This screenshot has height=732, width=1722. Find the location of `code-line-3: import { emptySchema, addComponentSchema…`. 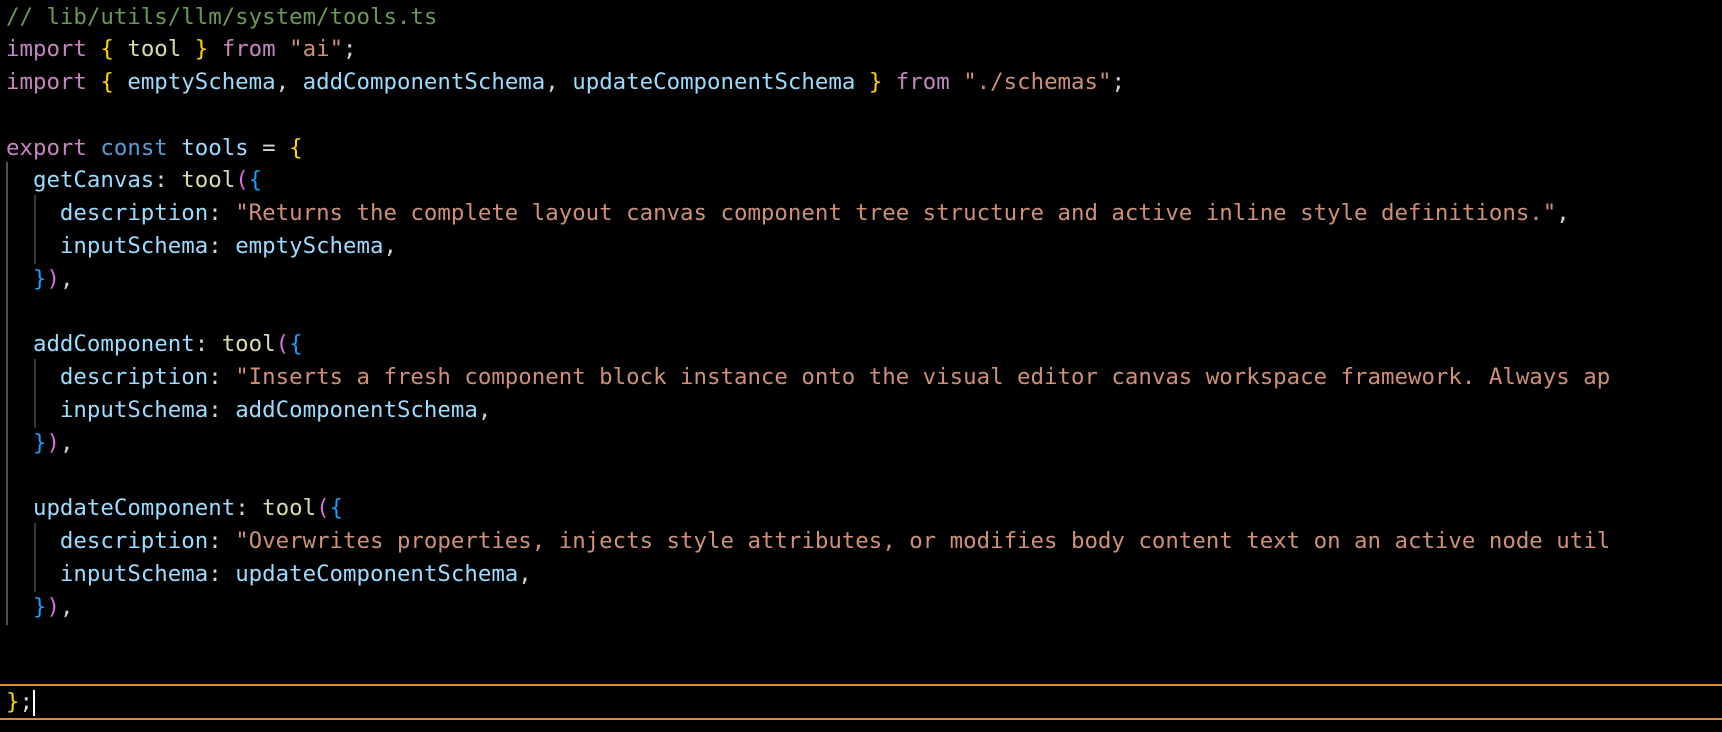

code-line-3: import { emptySchema, addComponentSchema… is located at coordinates (861, 82).